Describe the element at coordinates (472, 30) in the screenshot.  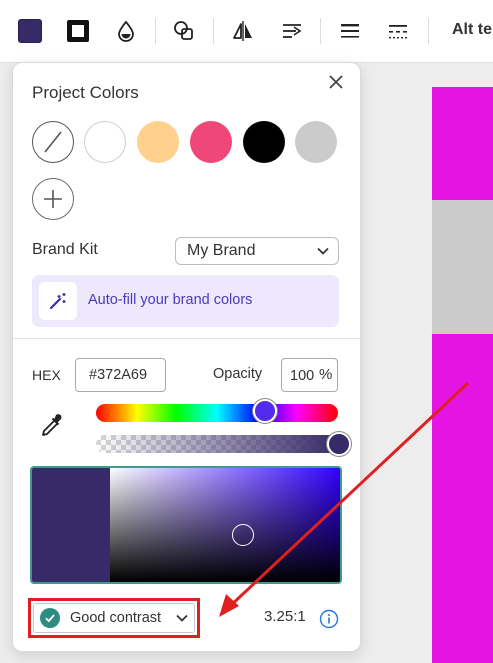
I see `alt-text-button: Alt te` at that location.